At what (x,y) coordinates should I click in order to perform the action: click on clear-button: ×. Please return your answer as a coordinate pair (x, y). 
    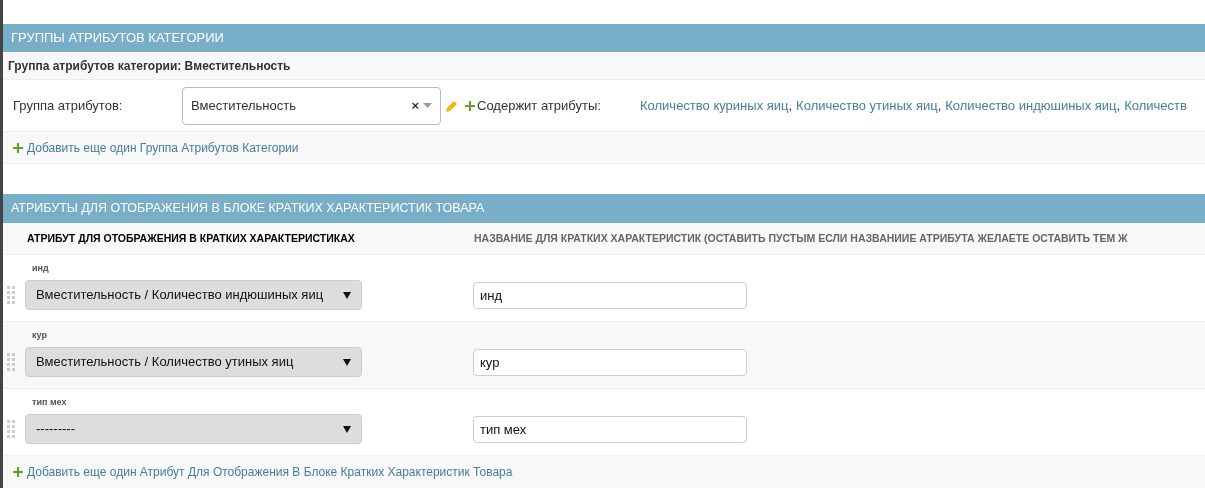
    Looking at the image, I should click on (415, 105).